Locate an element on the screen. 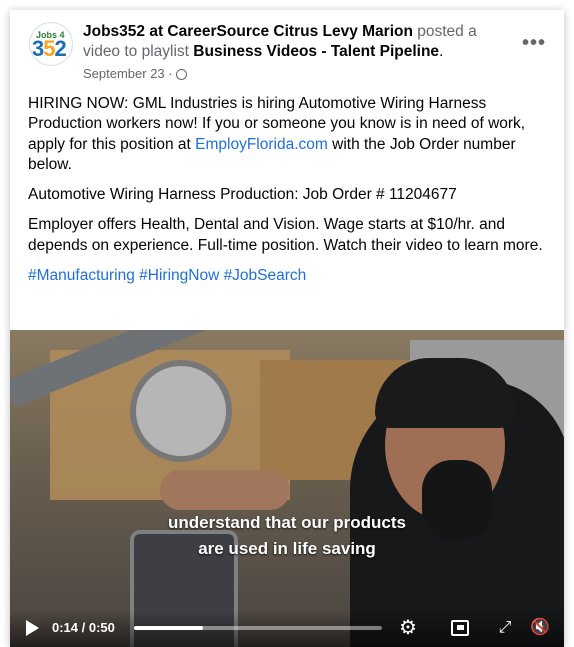 Image resolution: width=574 pixels, height=647 pixels. video-time: 0:14 / 0:50 is located at coordinates (83, 627).